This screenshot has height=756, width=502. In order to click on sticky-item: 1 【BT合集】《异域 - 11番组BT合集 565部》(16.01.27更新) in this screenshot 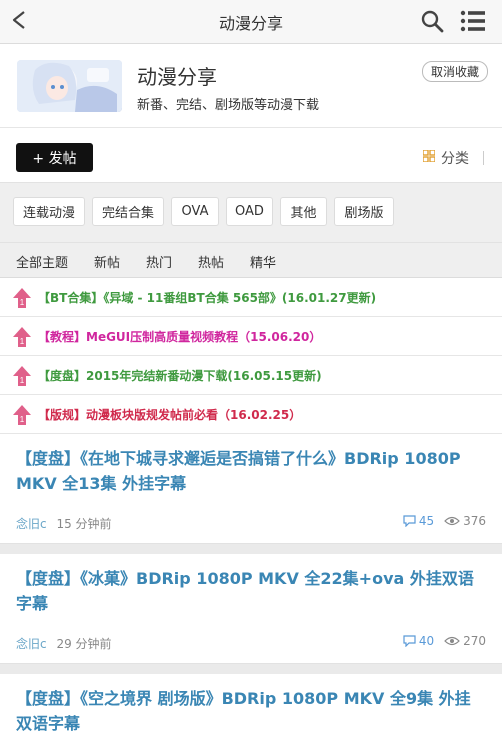, I will do `click(251, 297)`.